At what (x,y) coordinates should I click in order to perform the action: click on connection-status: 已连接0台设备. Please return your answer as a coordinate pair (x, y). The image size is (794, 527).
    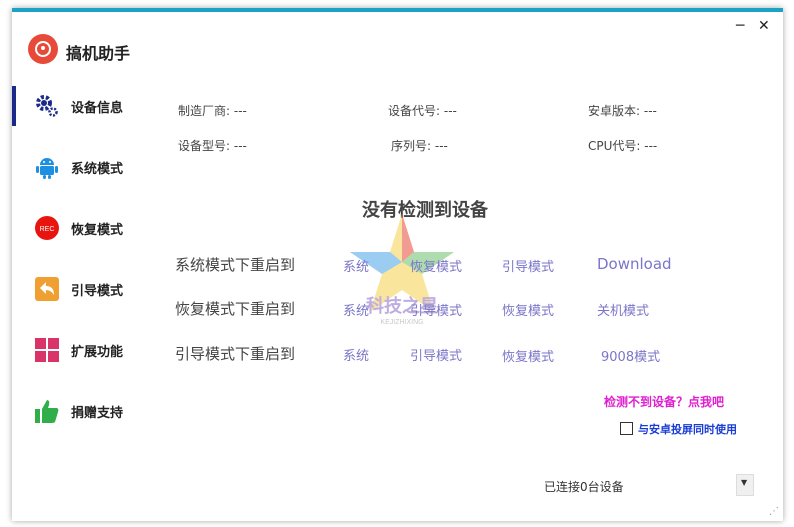
    Looking at the image, I should click on (584, 487).